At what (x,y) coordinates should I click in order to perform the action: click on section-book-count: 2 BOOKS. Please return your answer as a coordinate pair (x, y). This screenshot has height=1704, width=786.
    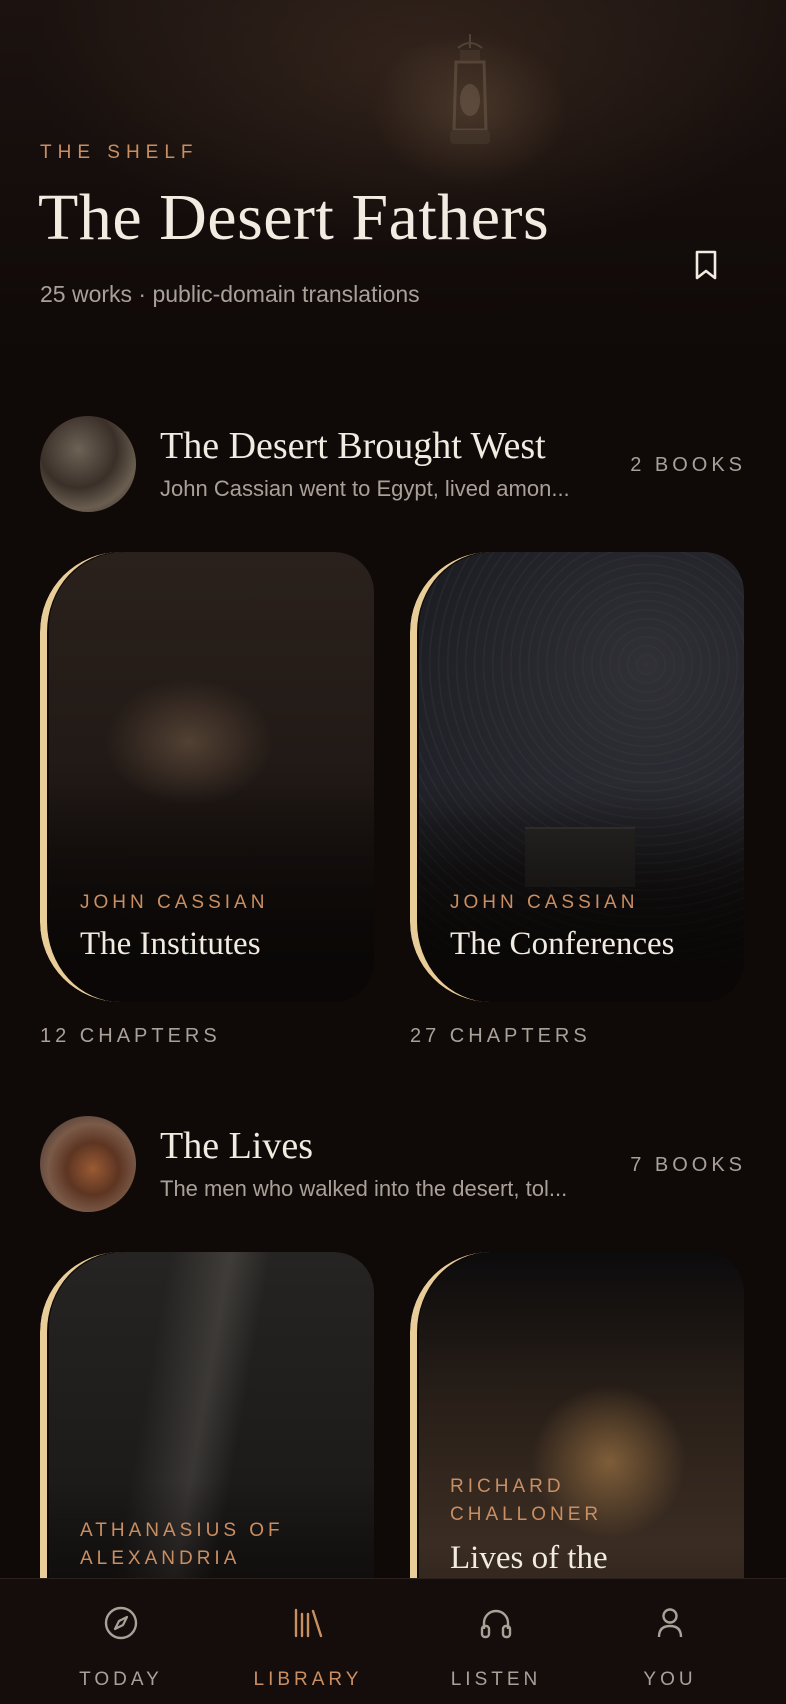
    Looking at the image, I should click on (688, 465).